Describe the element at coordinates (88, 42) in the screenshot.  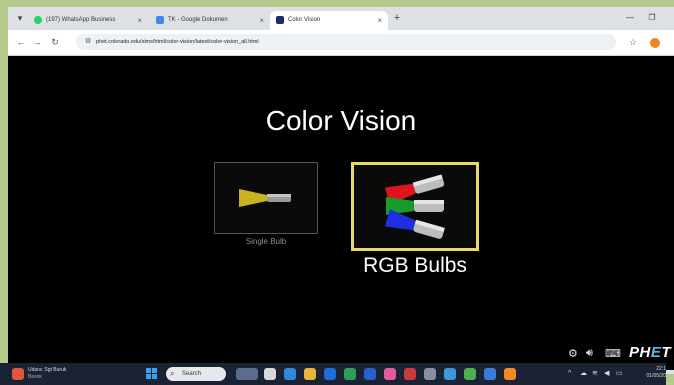
I see `site-info-icon: ⚙` at that location.